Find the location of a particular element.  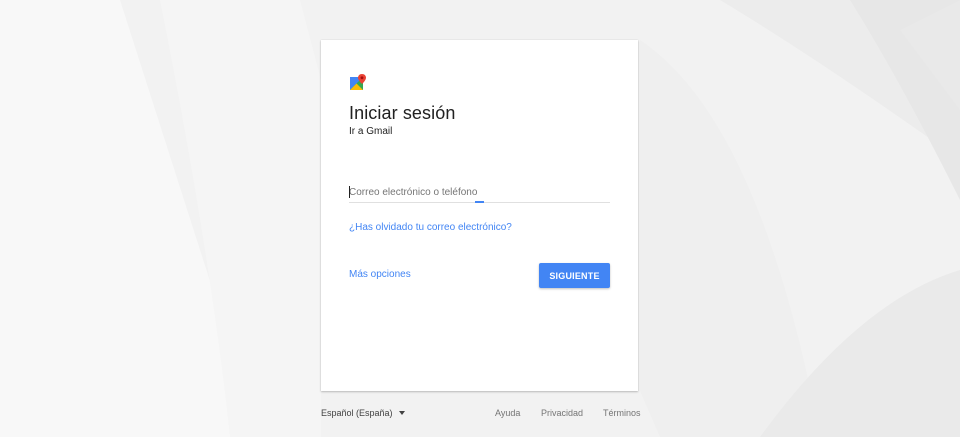

page-title: Iniciar sesión is located at coordinates (402, 113).